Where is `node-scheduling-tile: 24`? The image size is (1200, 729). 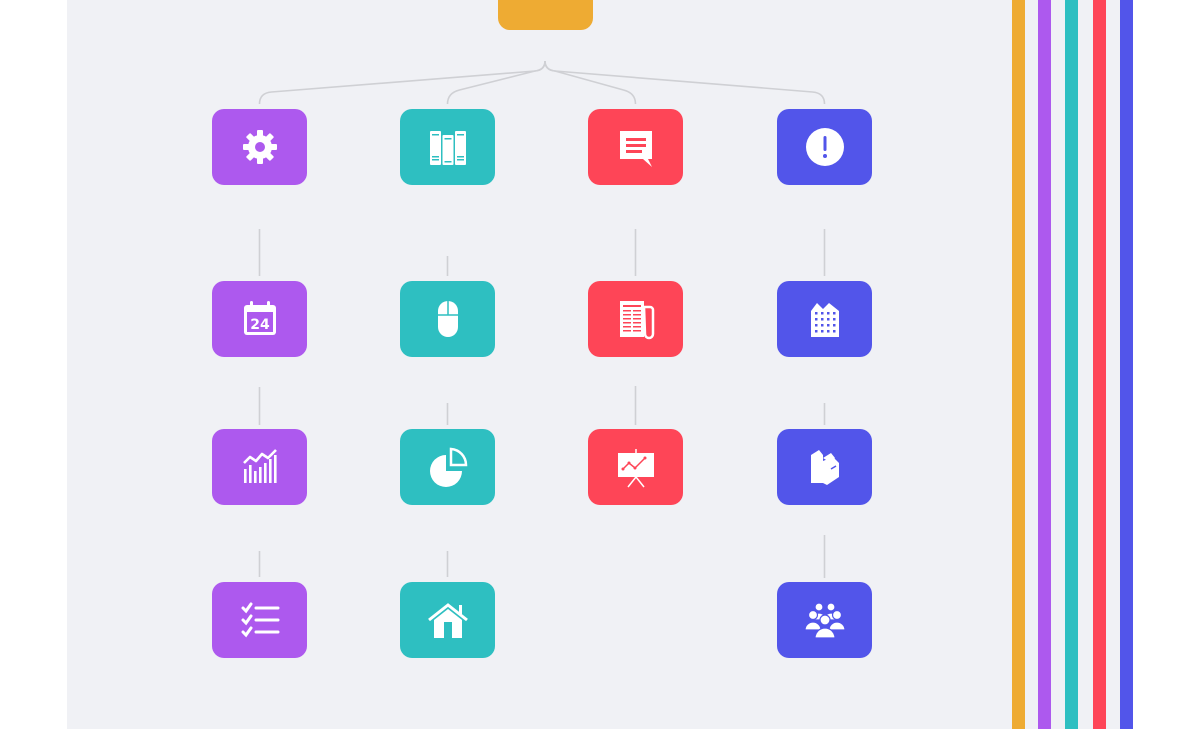
node-scheduling-tile: 24 is located at coordinates (259, 319).